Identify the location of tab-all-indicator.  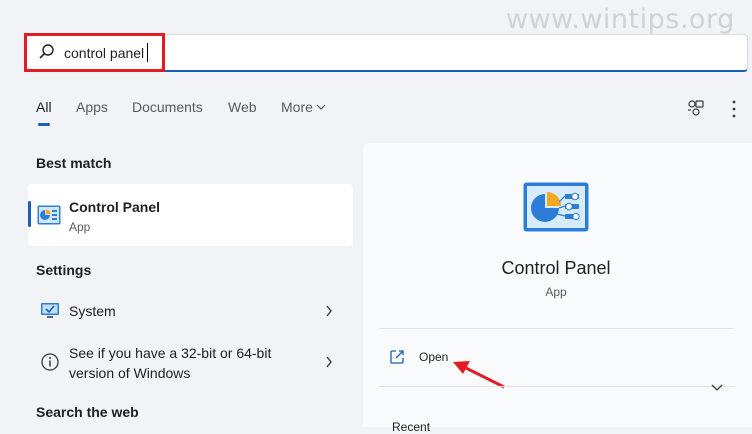
(44, 124).